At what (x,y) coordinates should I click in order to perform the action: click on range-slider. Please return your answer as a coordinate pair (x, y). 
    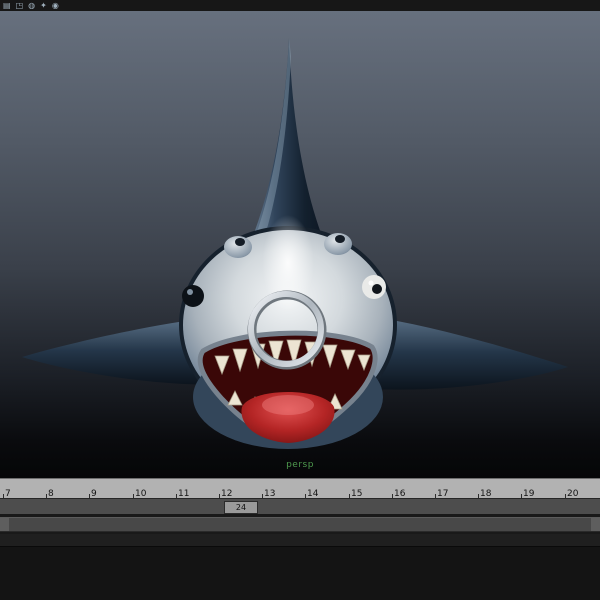
    Looking at the image, I should click on (300, 524).